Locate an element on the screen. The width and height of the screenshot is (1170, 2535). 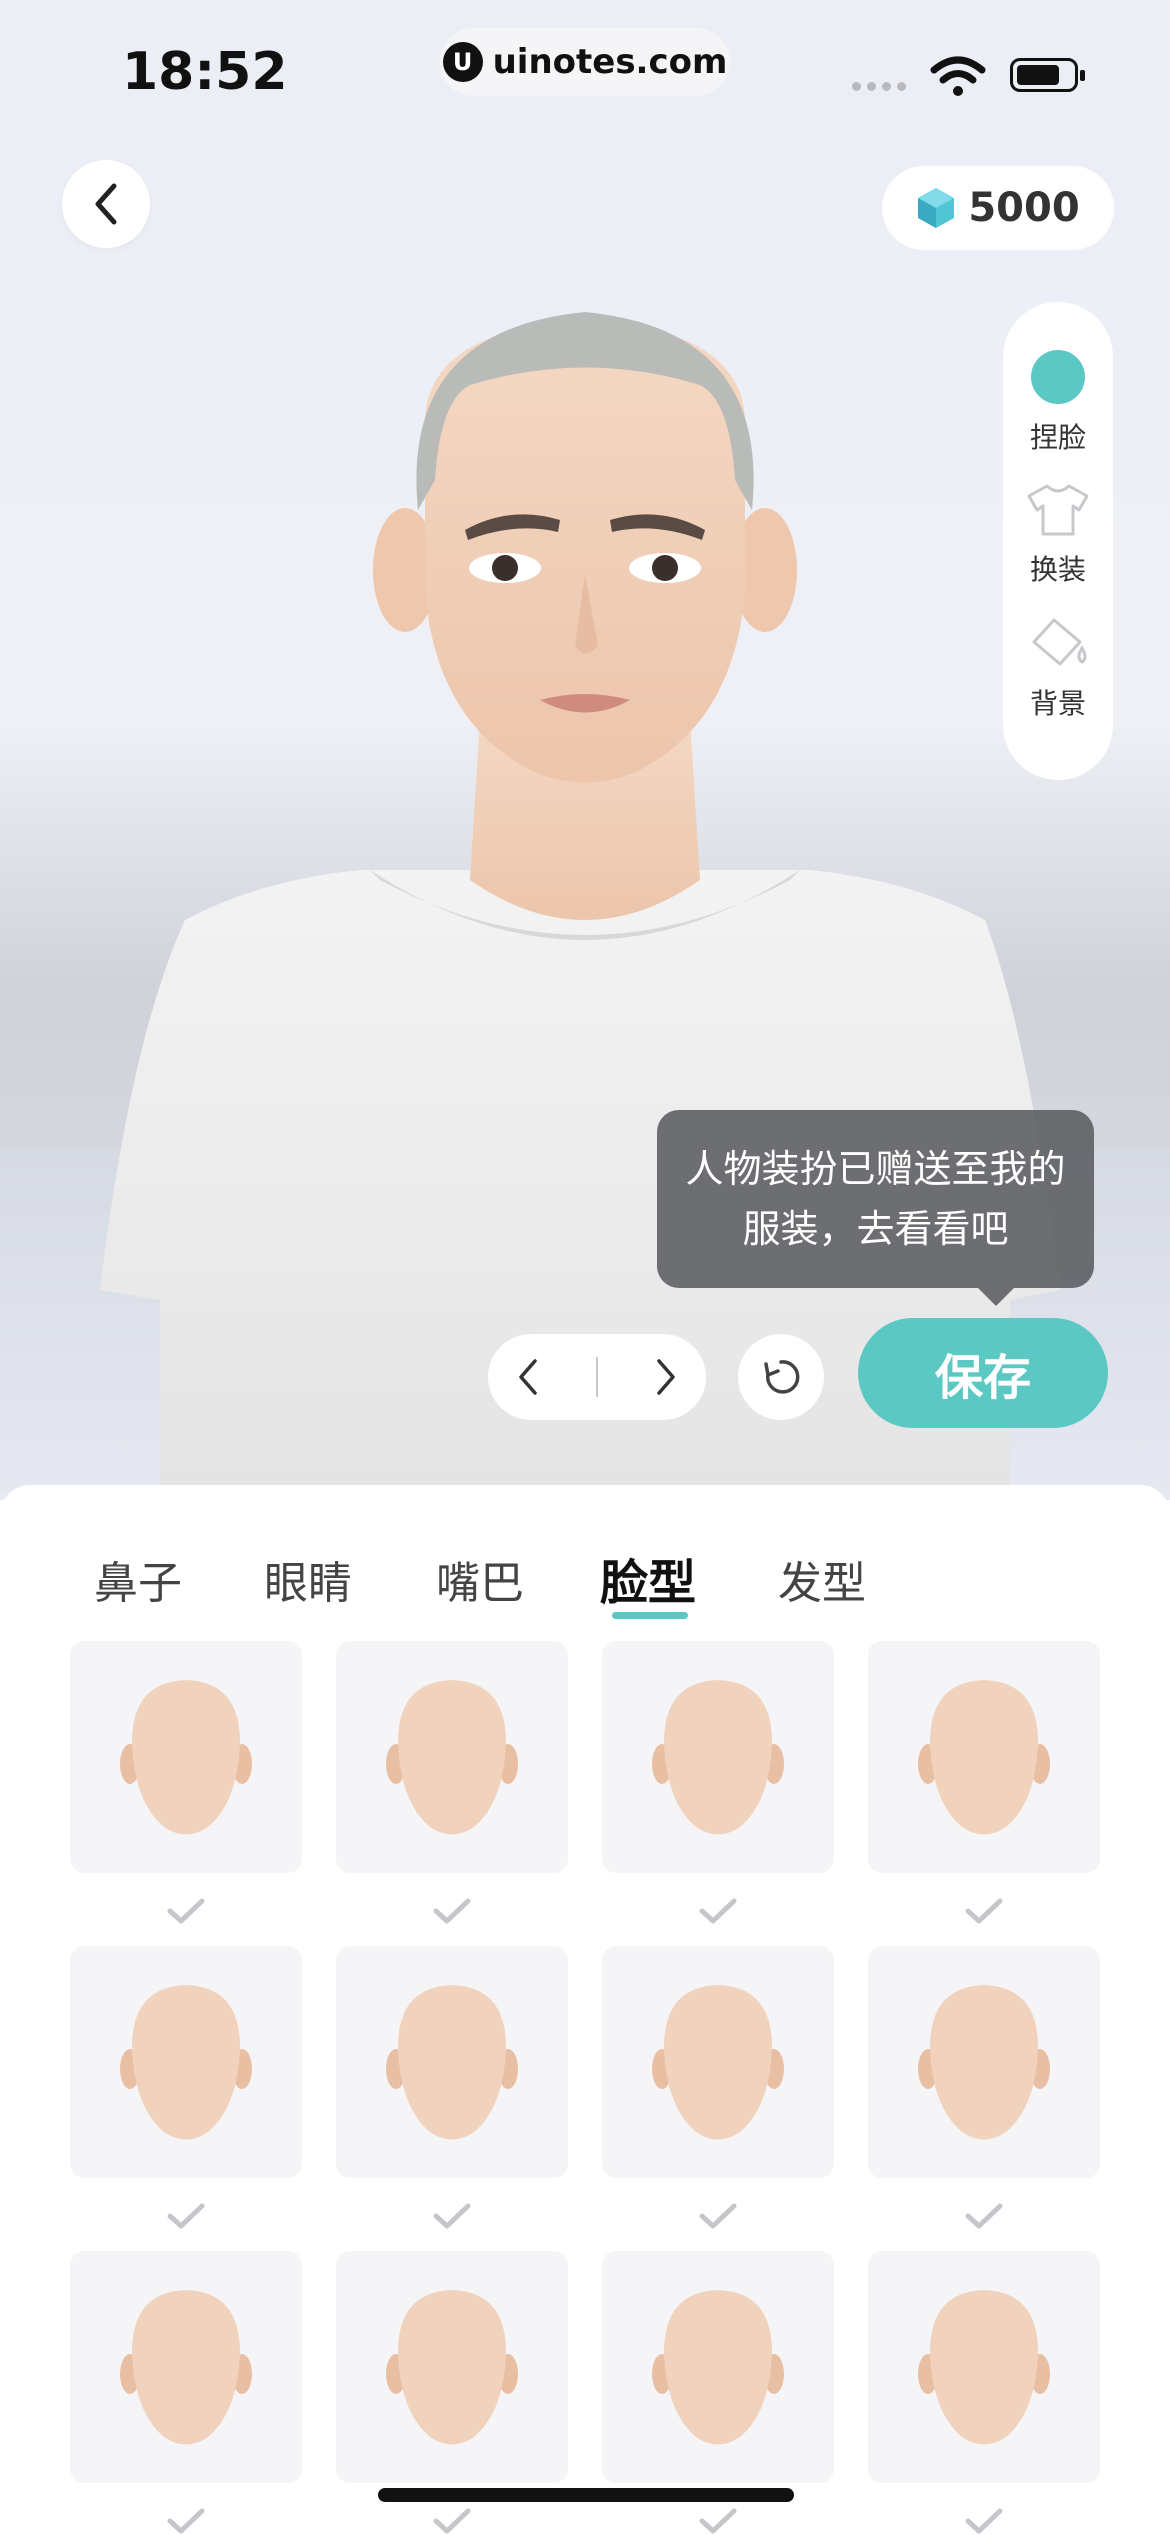
status-bar: 18:52 U uinotes.com is located at coordinates (585, 70).